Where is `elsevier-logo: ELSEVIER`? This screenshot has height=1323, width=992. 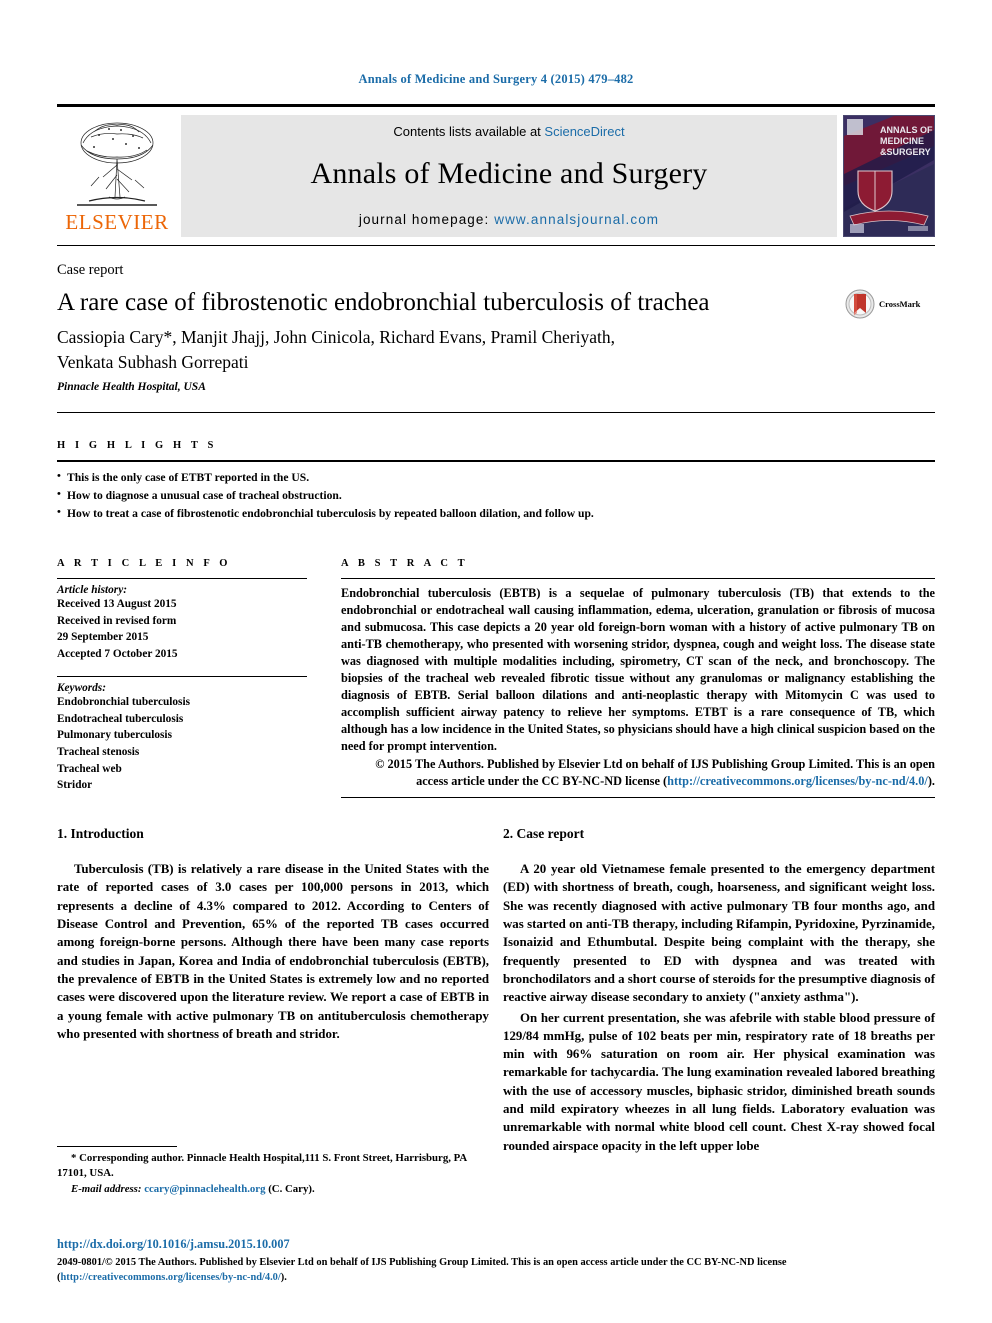 elsevier-logo: ELSEVIER is located at coordinates (117, 176).